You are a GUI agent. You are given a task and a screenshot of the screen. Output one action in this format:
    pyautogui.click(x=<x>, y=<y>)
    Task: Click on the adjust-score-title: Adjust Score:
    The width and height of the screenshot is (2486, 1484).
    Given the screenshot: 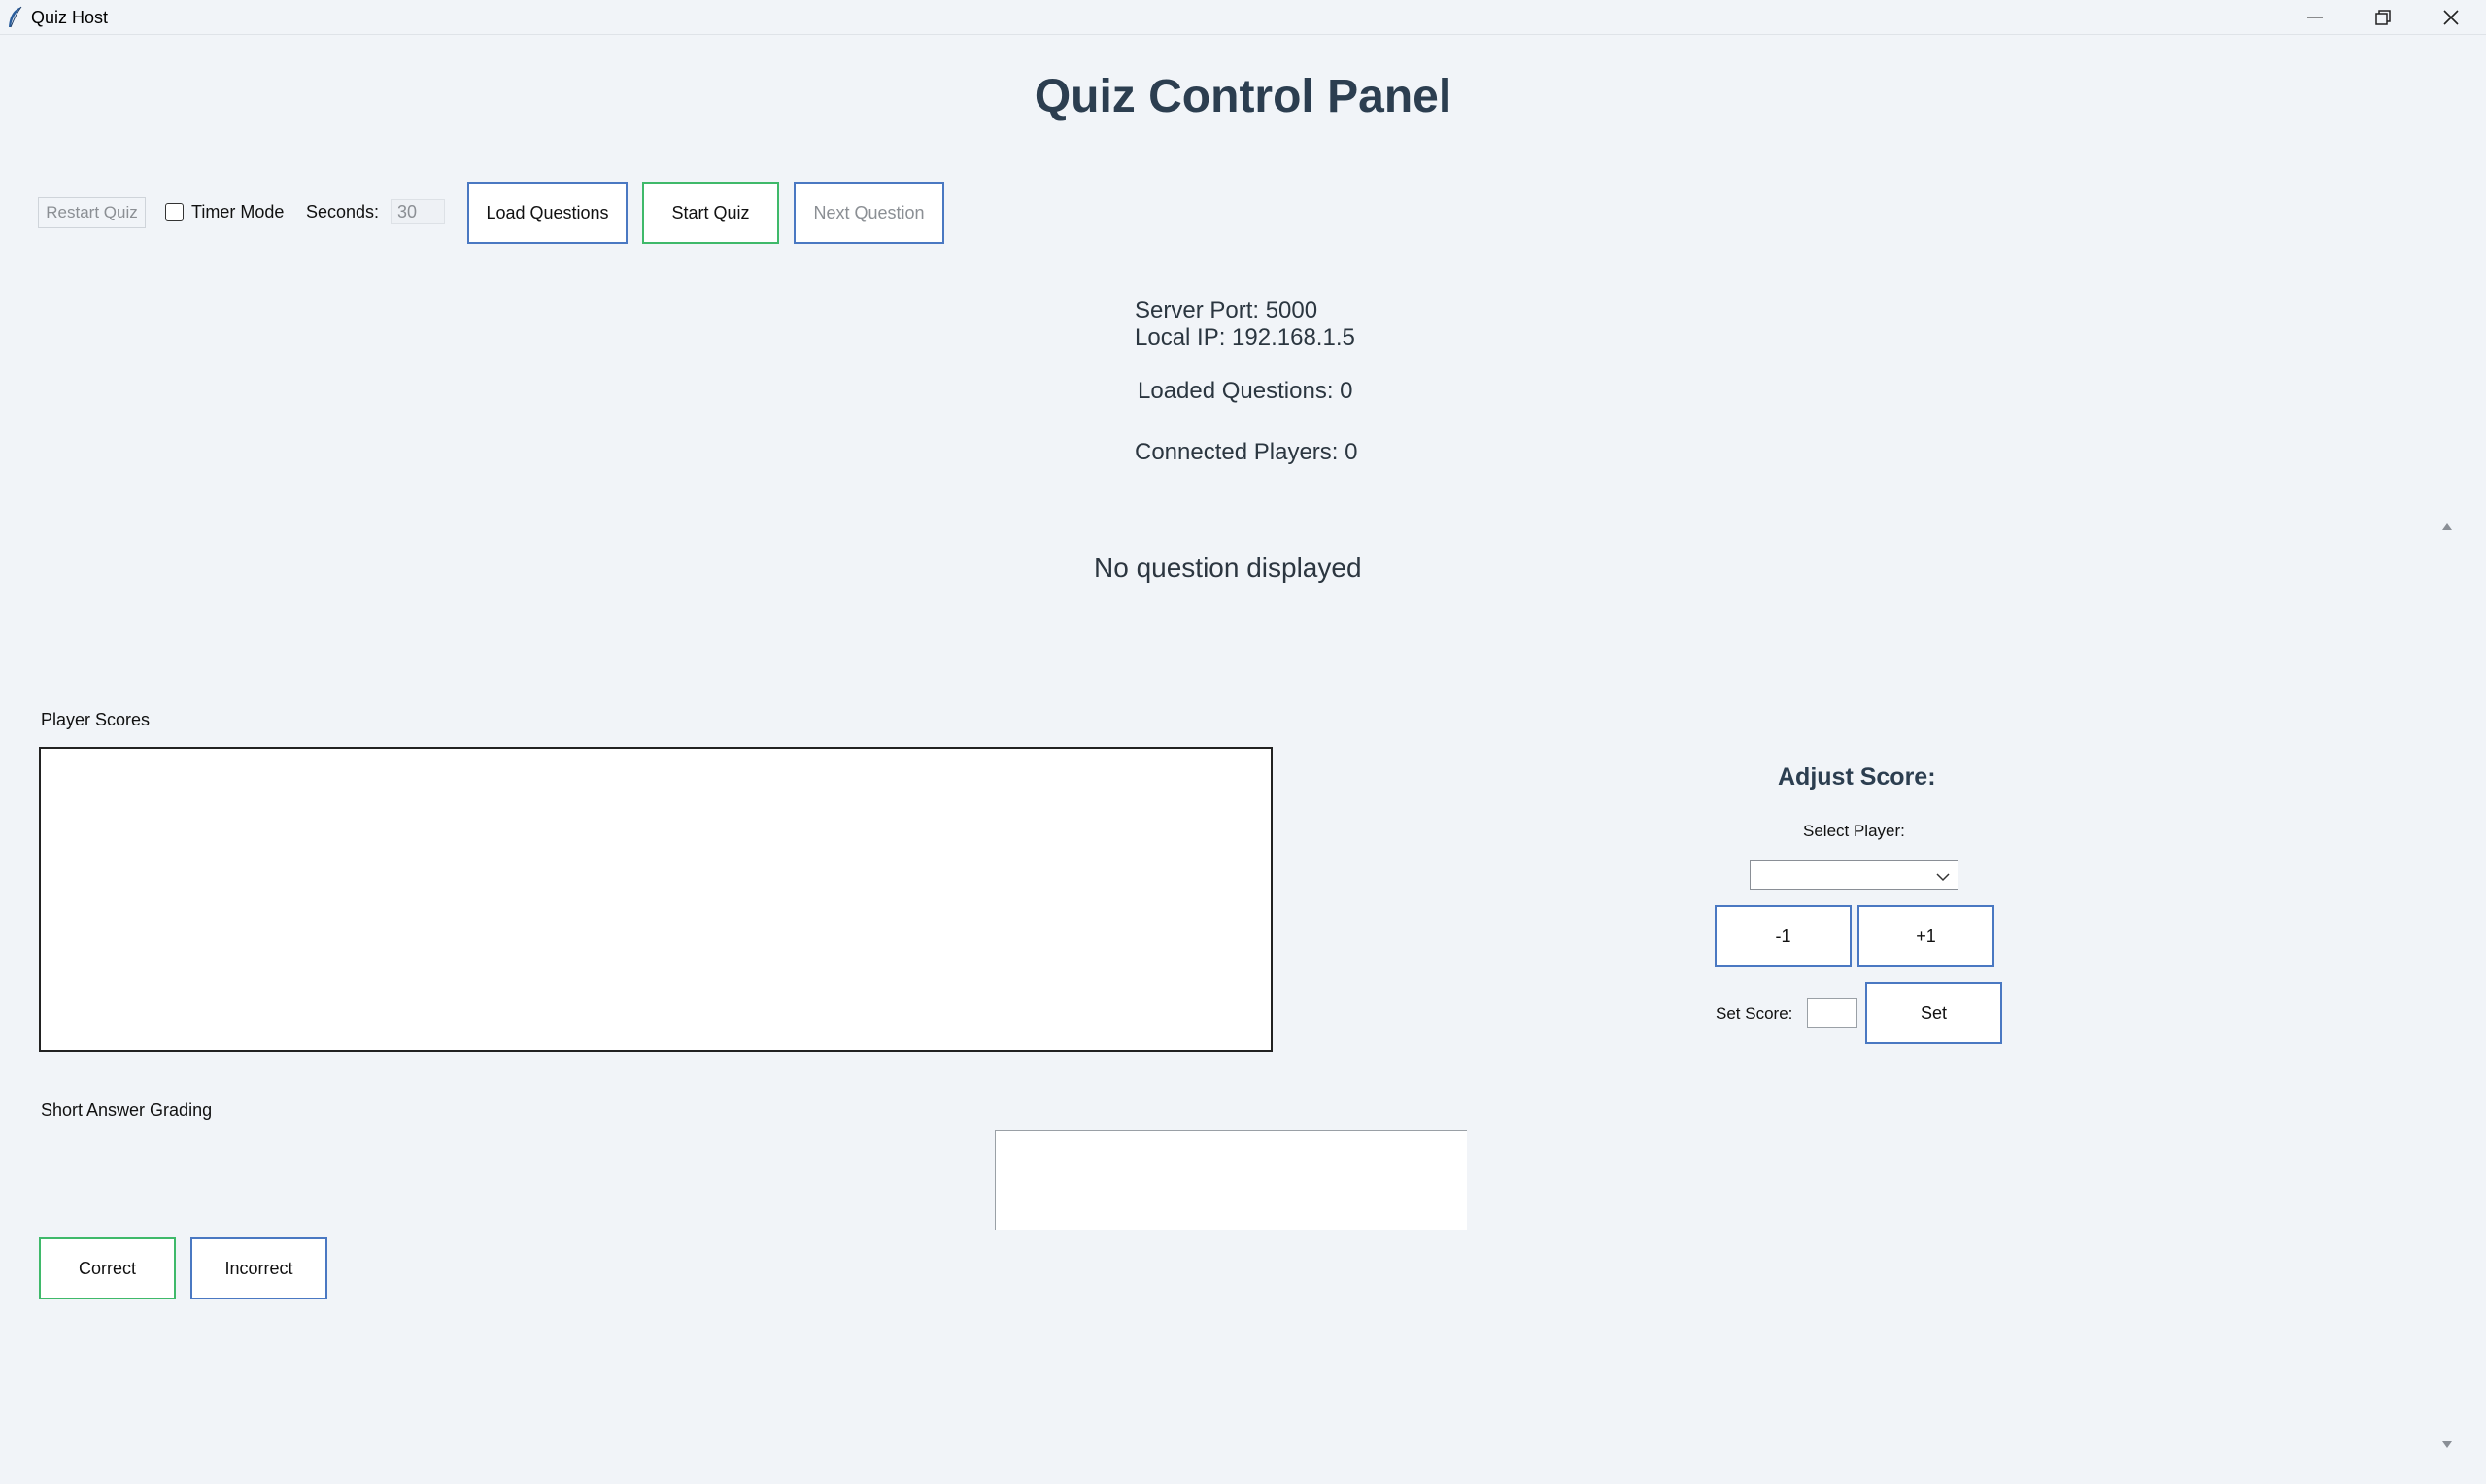 What is the action you would take?
    pyautogui.click(x=1857, y=777)
    